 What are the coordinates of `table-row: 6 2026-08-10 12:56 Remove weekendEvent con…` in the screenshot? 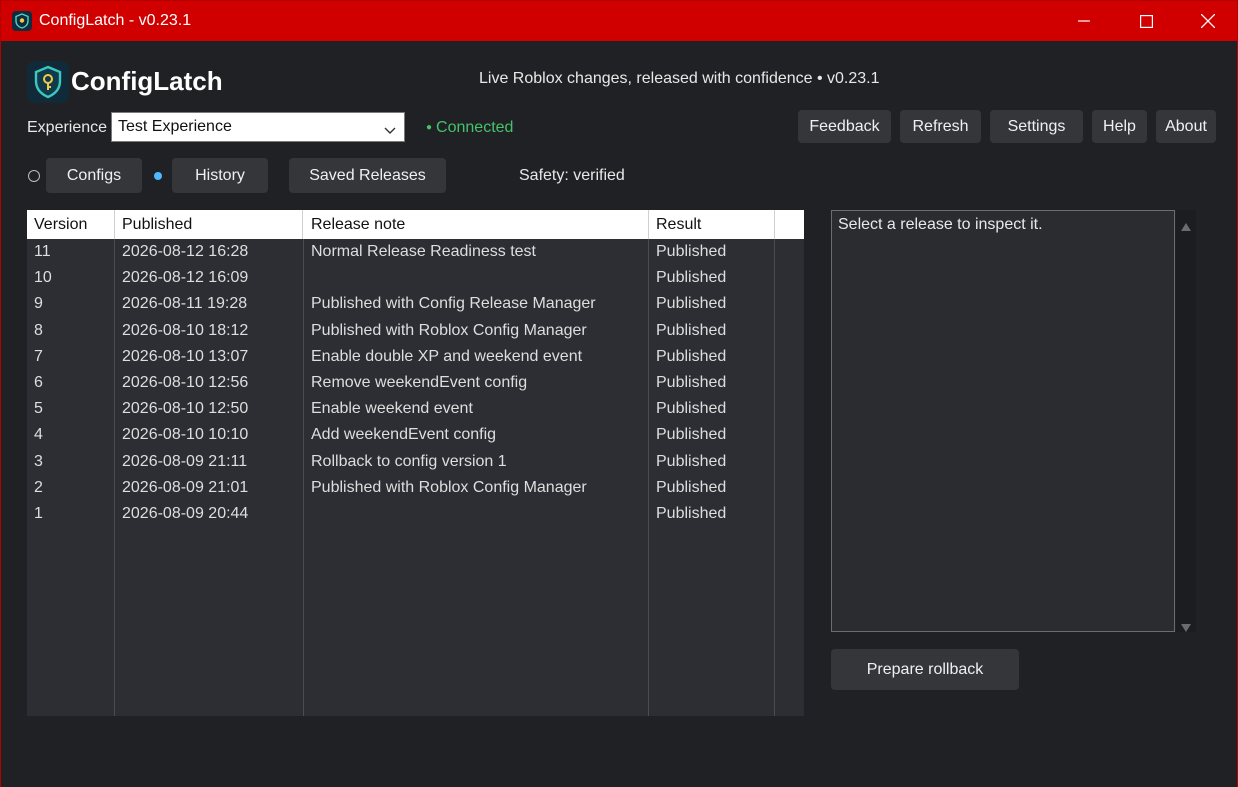 It's located at (415, 383).